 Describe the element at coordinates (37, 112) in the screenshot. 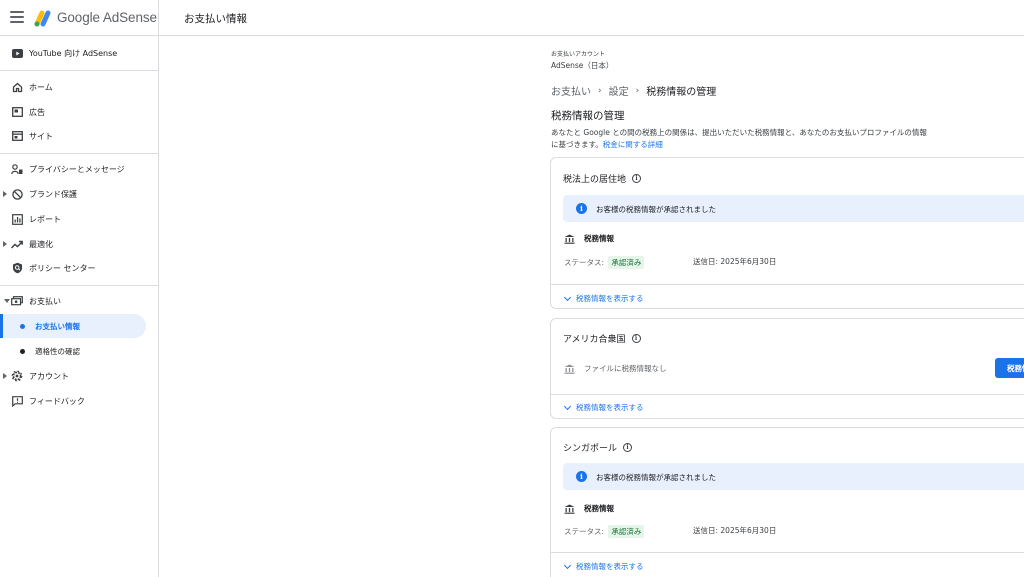

I see `sidebar-item-label: 広告` at that location.